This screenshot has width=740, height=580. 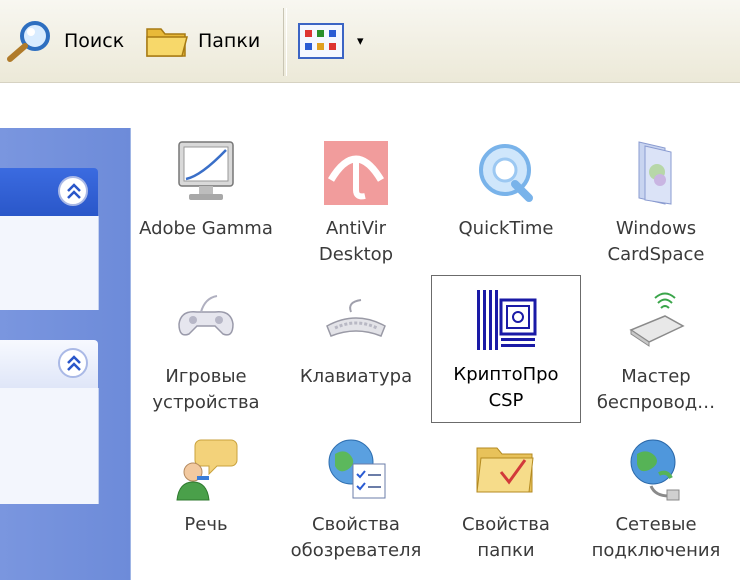 I want to click on cardspace-icon, so click(x=655, y=173).